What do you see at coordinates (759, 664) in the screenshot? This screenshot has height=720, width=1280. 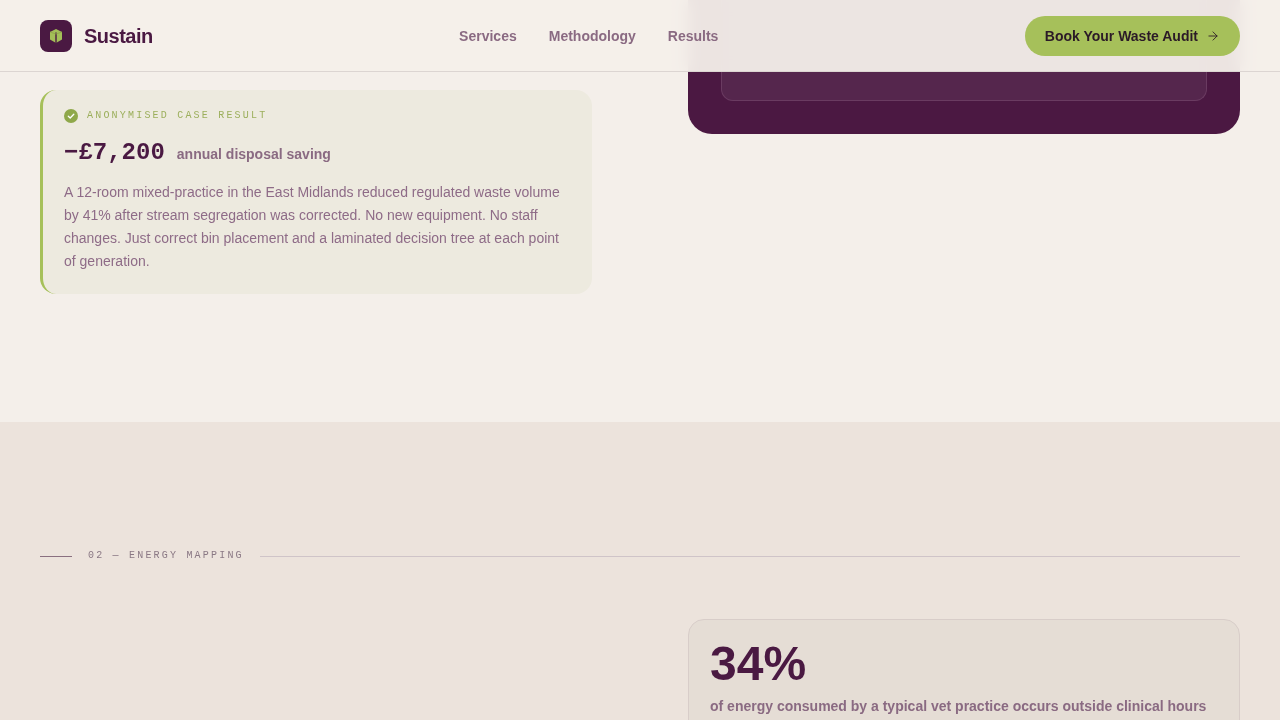 I see `stat-value: 34%` at bounding box center [759, 664].